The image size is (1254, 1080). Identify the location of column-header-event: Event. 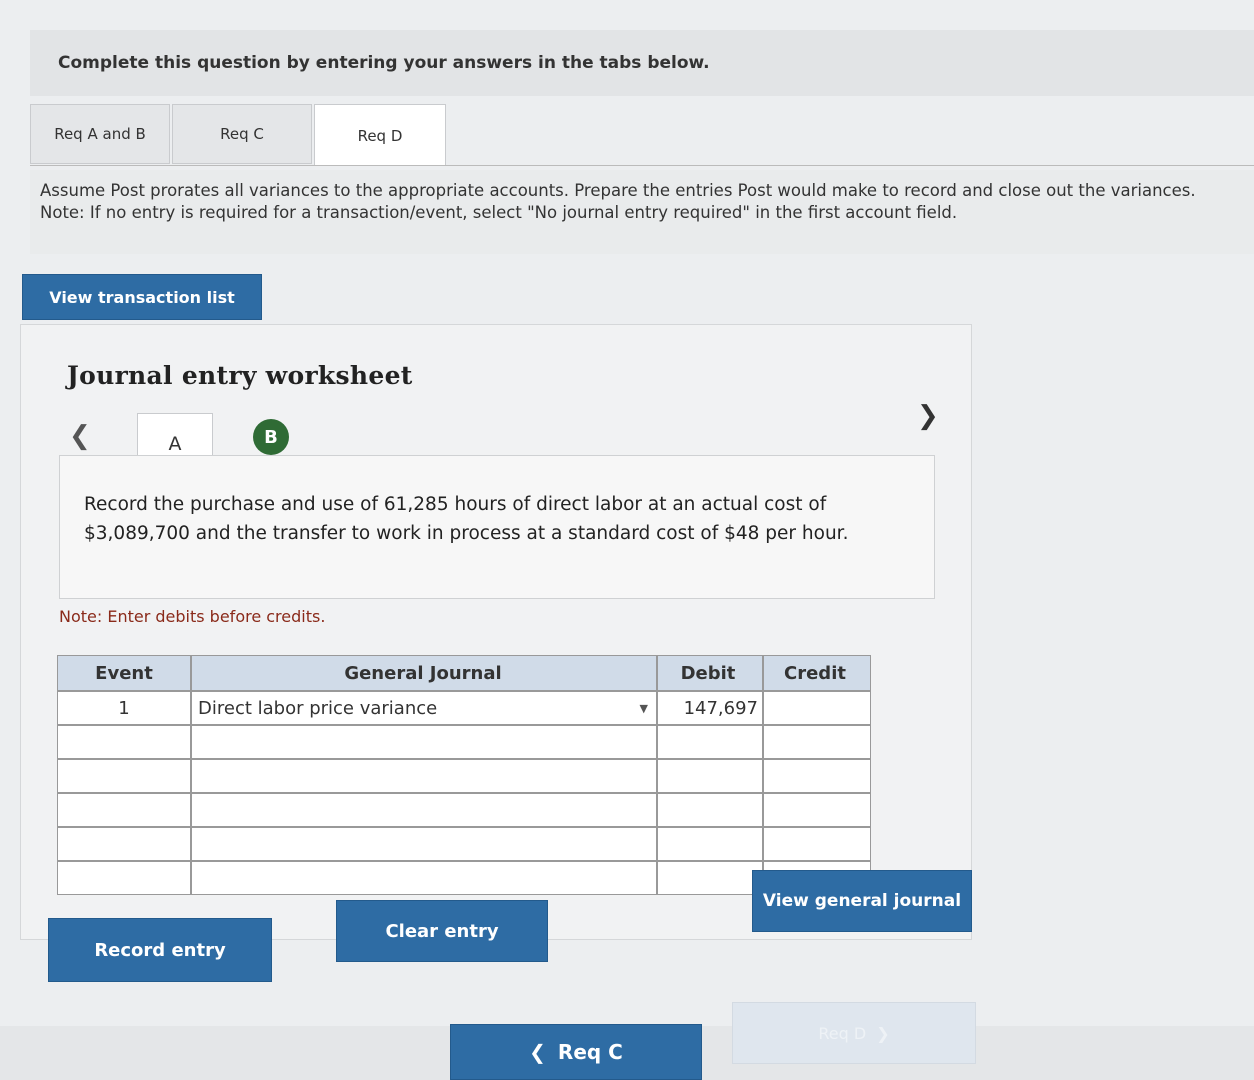
(124, 673).